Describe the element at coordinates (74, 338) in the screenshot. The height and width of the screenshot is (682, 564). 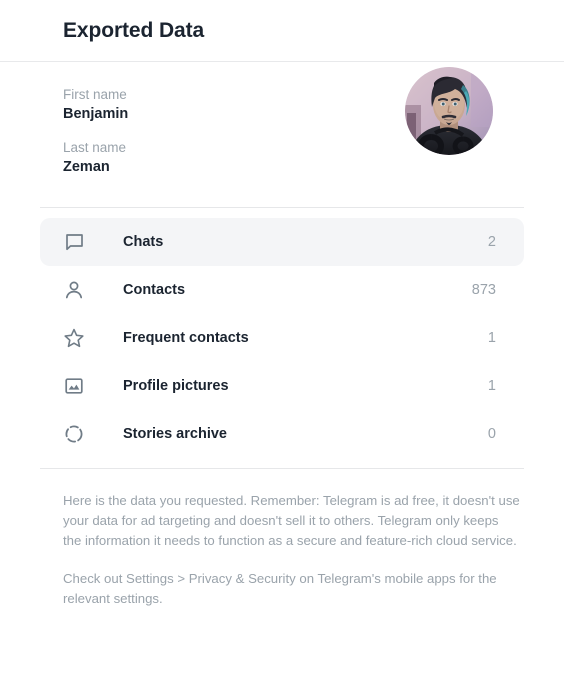
I see `star-icon` at that location.